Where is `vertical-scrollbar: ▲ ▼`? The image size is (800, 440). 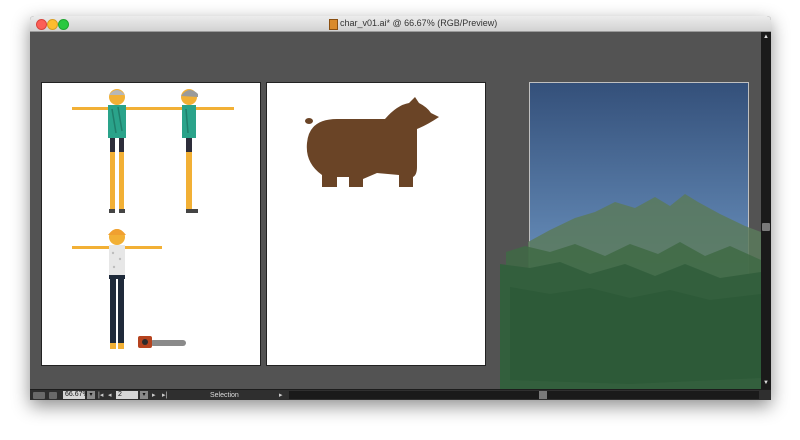
vertical-scrollbar: ▲ ▼ is located at coordinates (766, 210).